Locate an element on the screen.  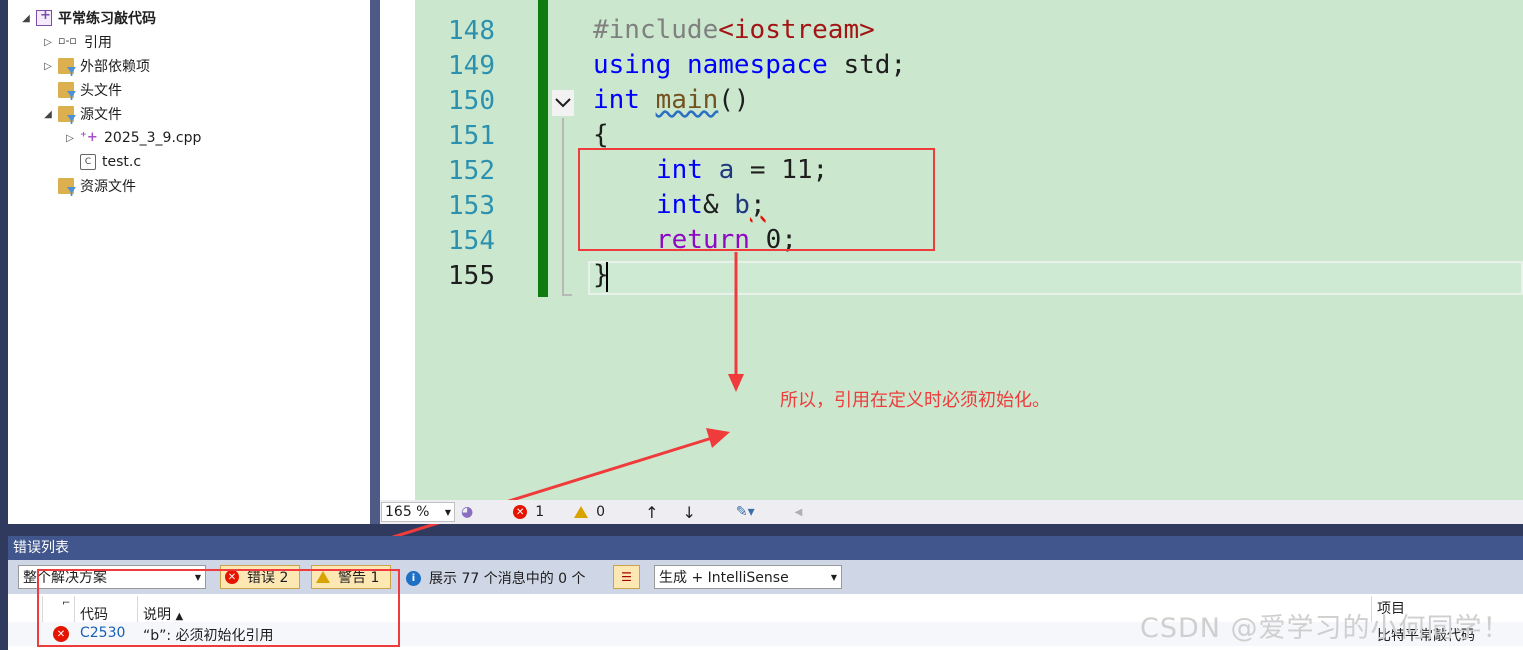
messages-filter-button: i 展示 77 个消息中的 0 个 is located at coordinates (496, 578).